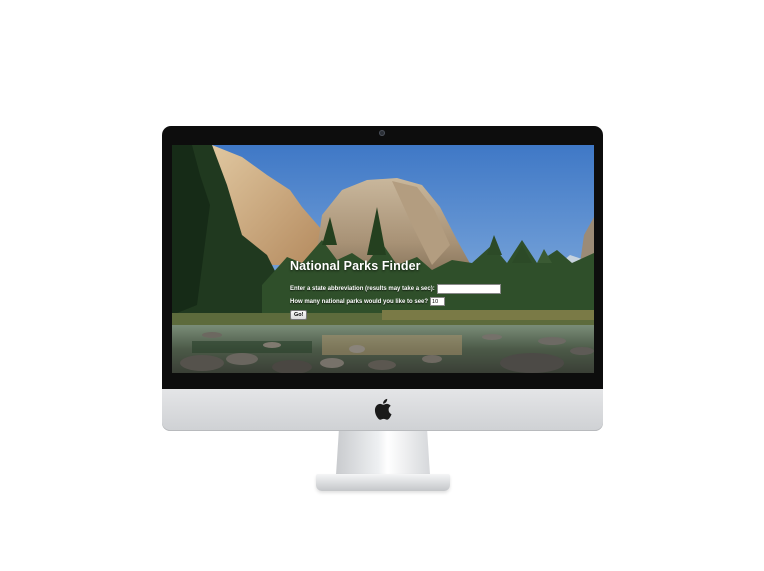 The image size is (764, 571). Describe the element at coordinates (383, 453) in the screenshot. I see `monitor-stand-neck` at that location.